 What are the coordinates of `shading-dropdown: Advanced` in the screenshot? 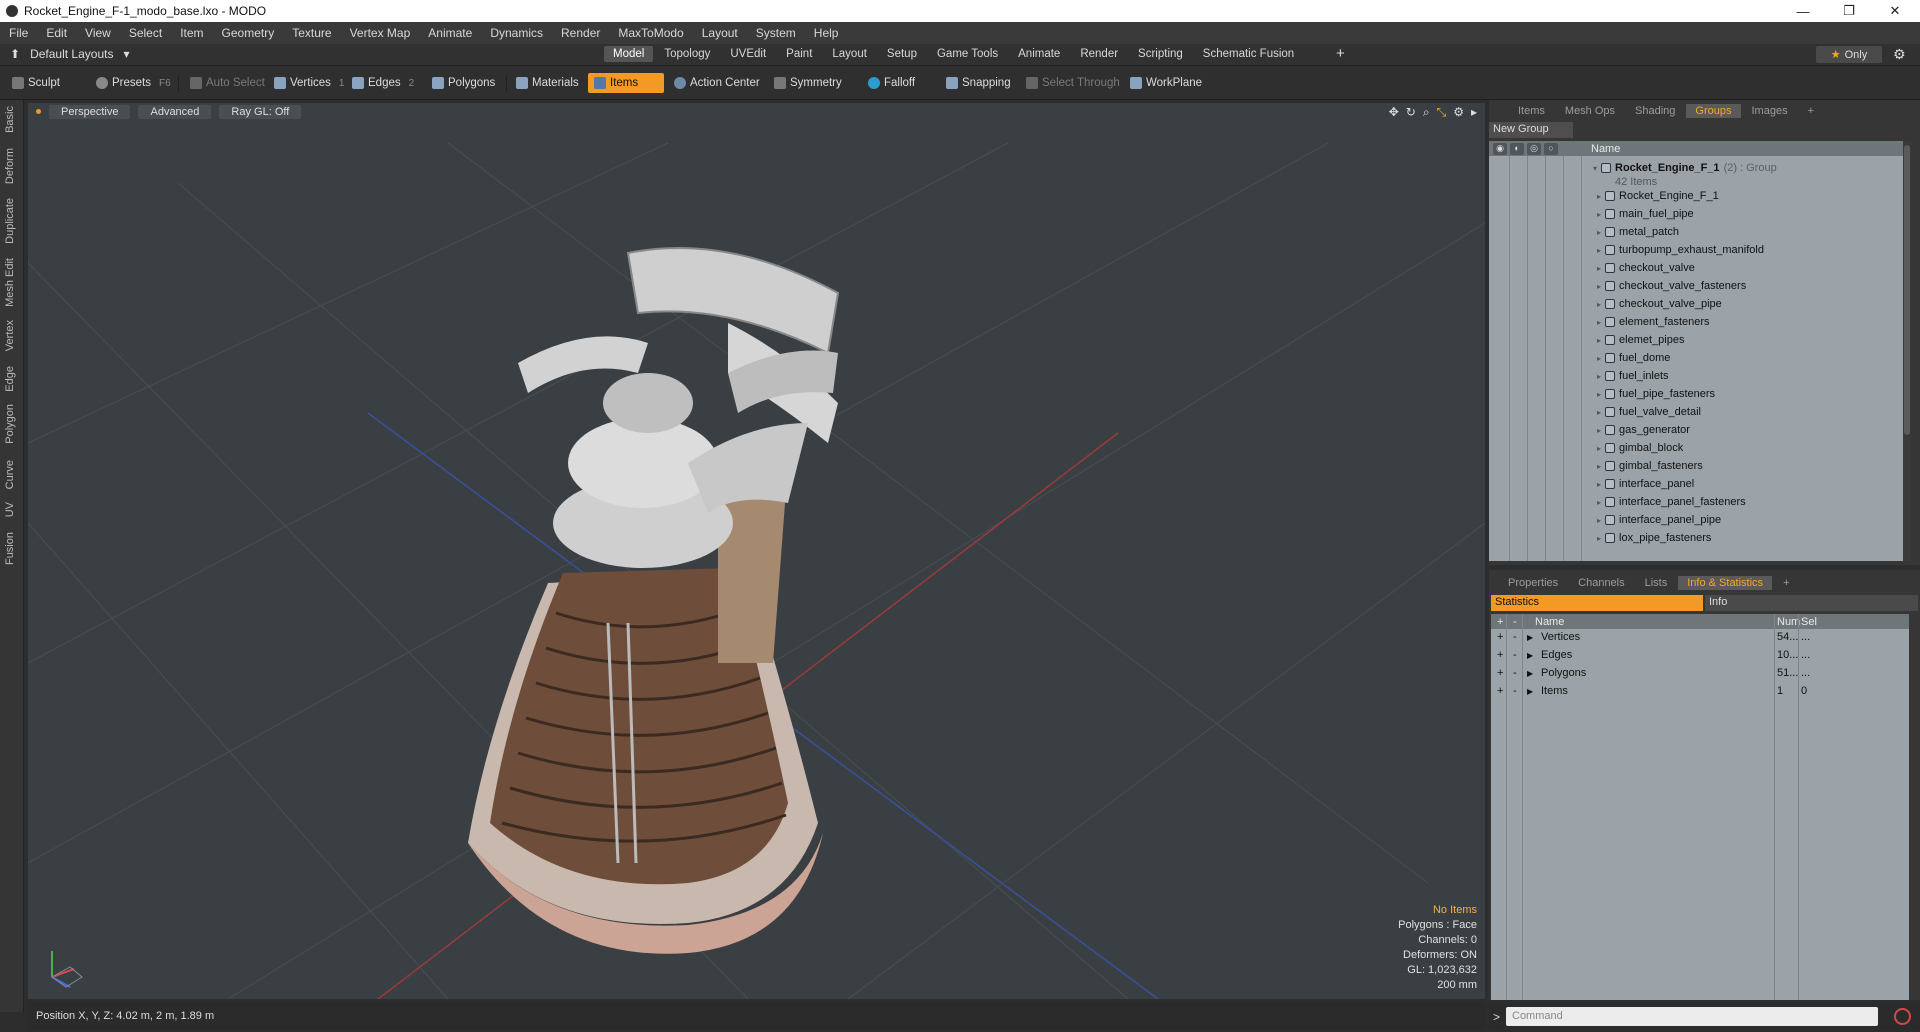 It's located at (175, 111).